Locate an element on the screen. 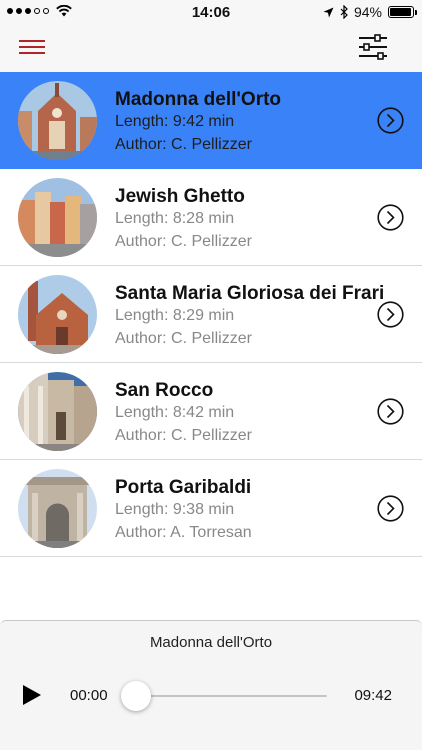 This screenshot has width=422, height=750. tour-title: Porta Garibaldi is located at coordinates (183, 487).